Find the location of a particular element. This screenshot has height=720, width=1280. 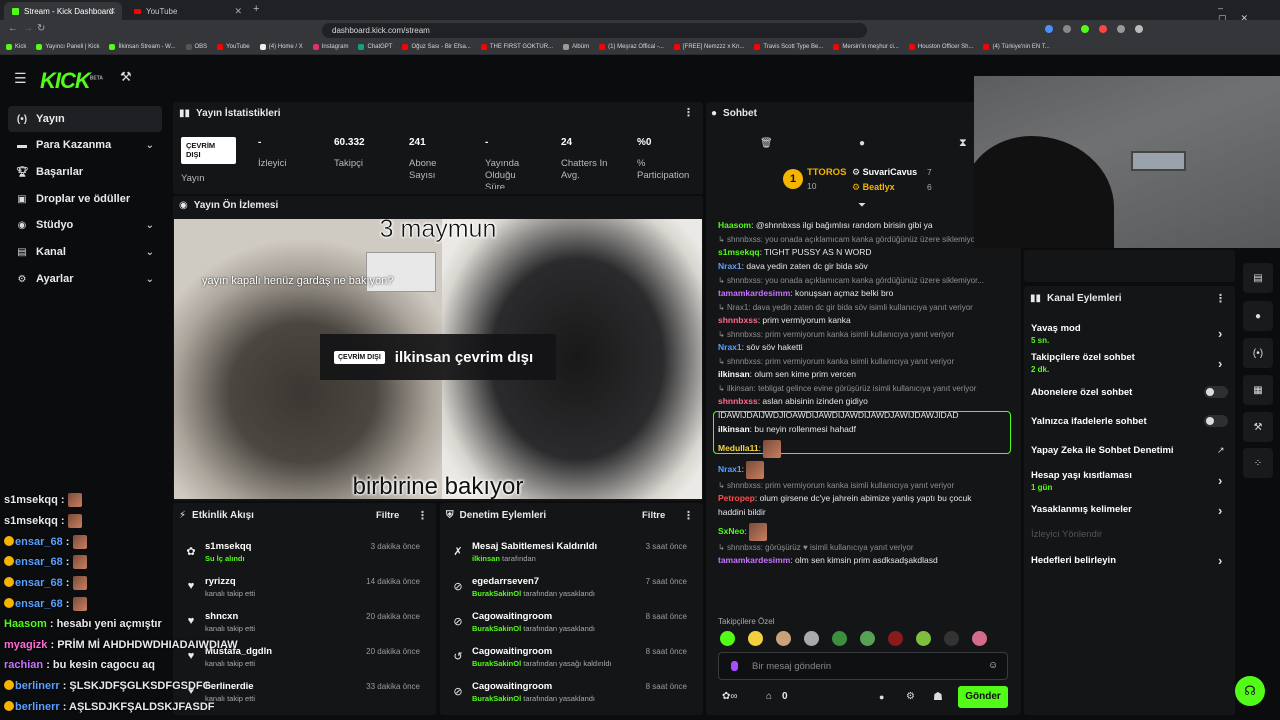

activity-filter-button: Filtre is located at coordinates (387, 515).